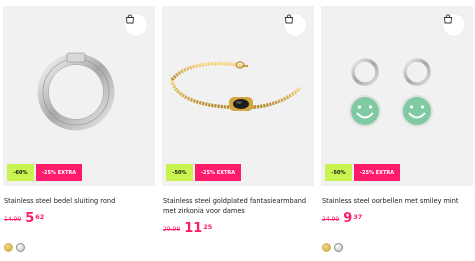 The height and width of the screenshot is (261, 475). What do you see at coordinates (13, 219) in the screenshot?
I see `old-price: 14.99` at bounding box center [13, 219].